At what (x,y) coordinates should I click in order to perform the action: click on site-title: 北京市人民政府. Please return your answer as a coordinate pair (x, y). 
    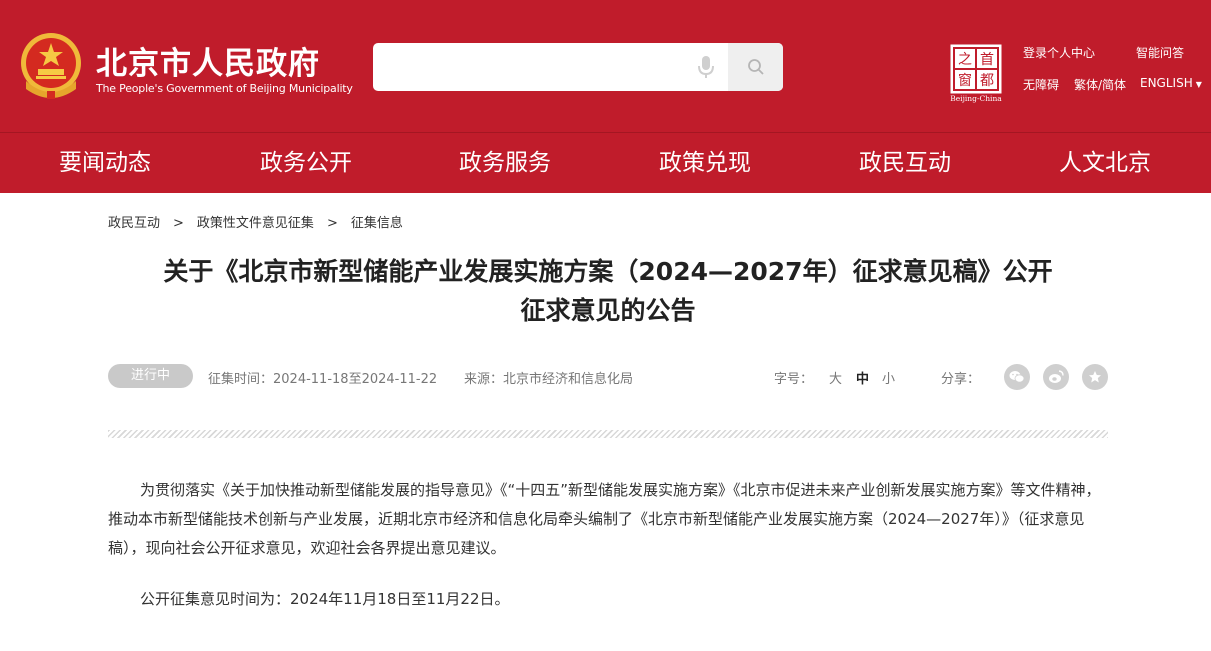
    Looking at the image, I should click on (208, 60).